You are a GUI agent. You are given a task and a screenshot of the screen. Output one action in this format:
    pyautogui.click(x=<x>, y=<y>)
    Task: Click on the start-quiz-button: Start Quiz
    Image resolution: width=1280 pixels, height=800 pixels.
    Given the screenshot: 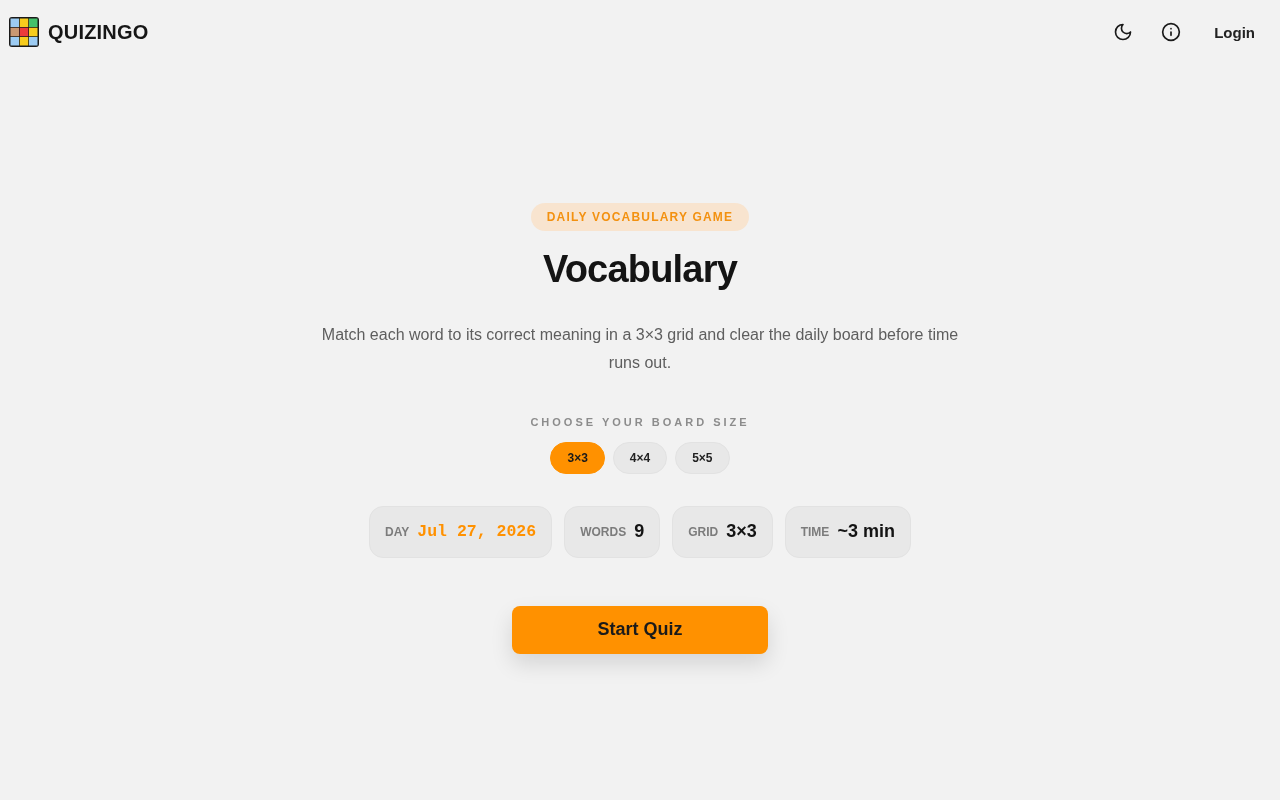 What is the action you would take?
    pyautogui.click(x=640, y=629)
    